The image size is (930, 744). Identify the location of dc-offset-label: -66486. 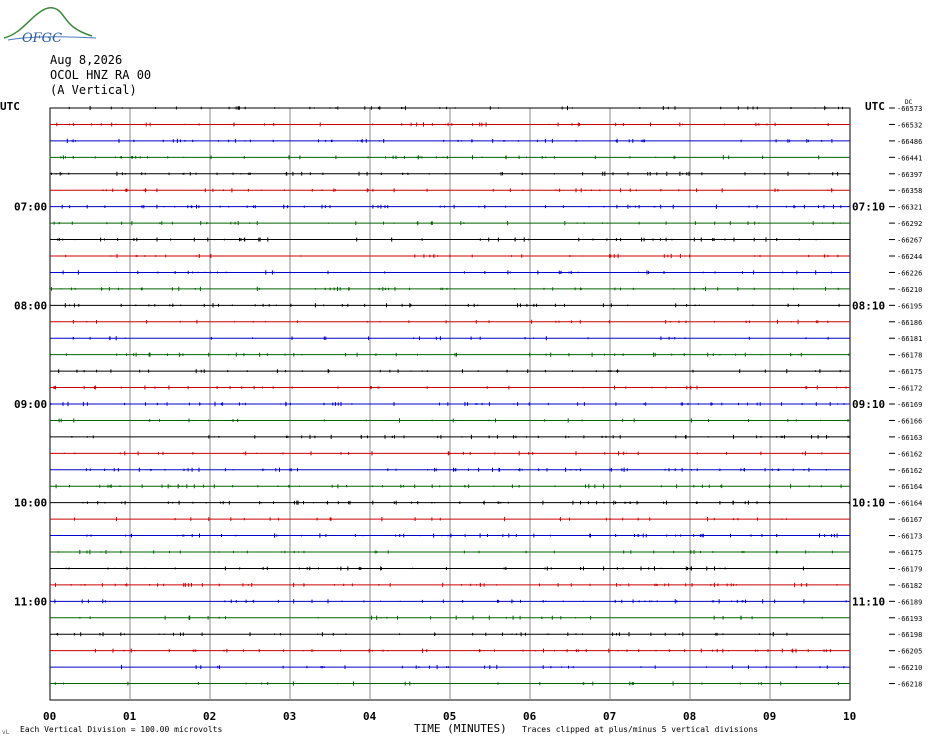
(909, 142).